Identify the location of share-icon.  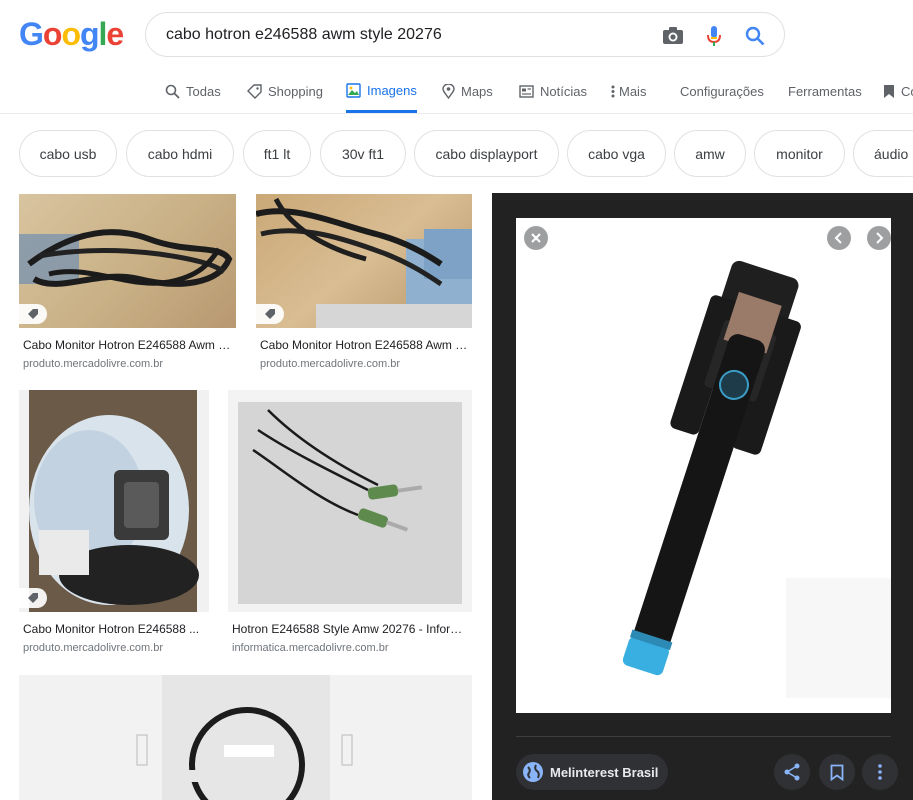
(792, 772).